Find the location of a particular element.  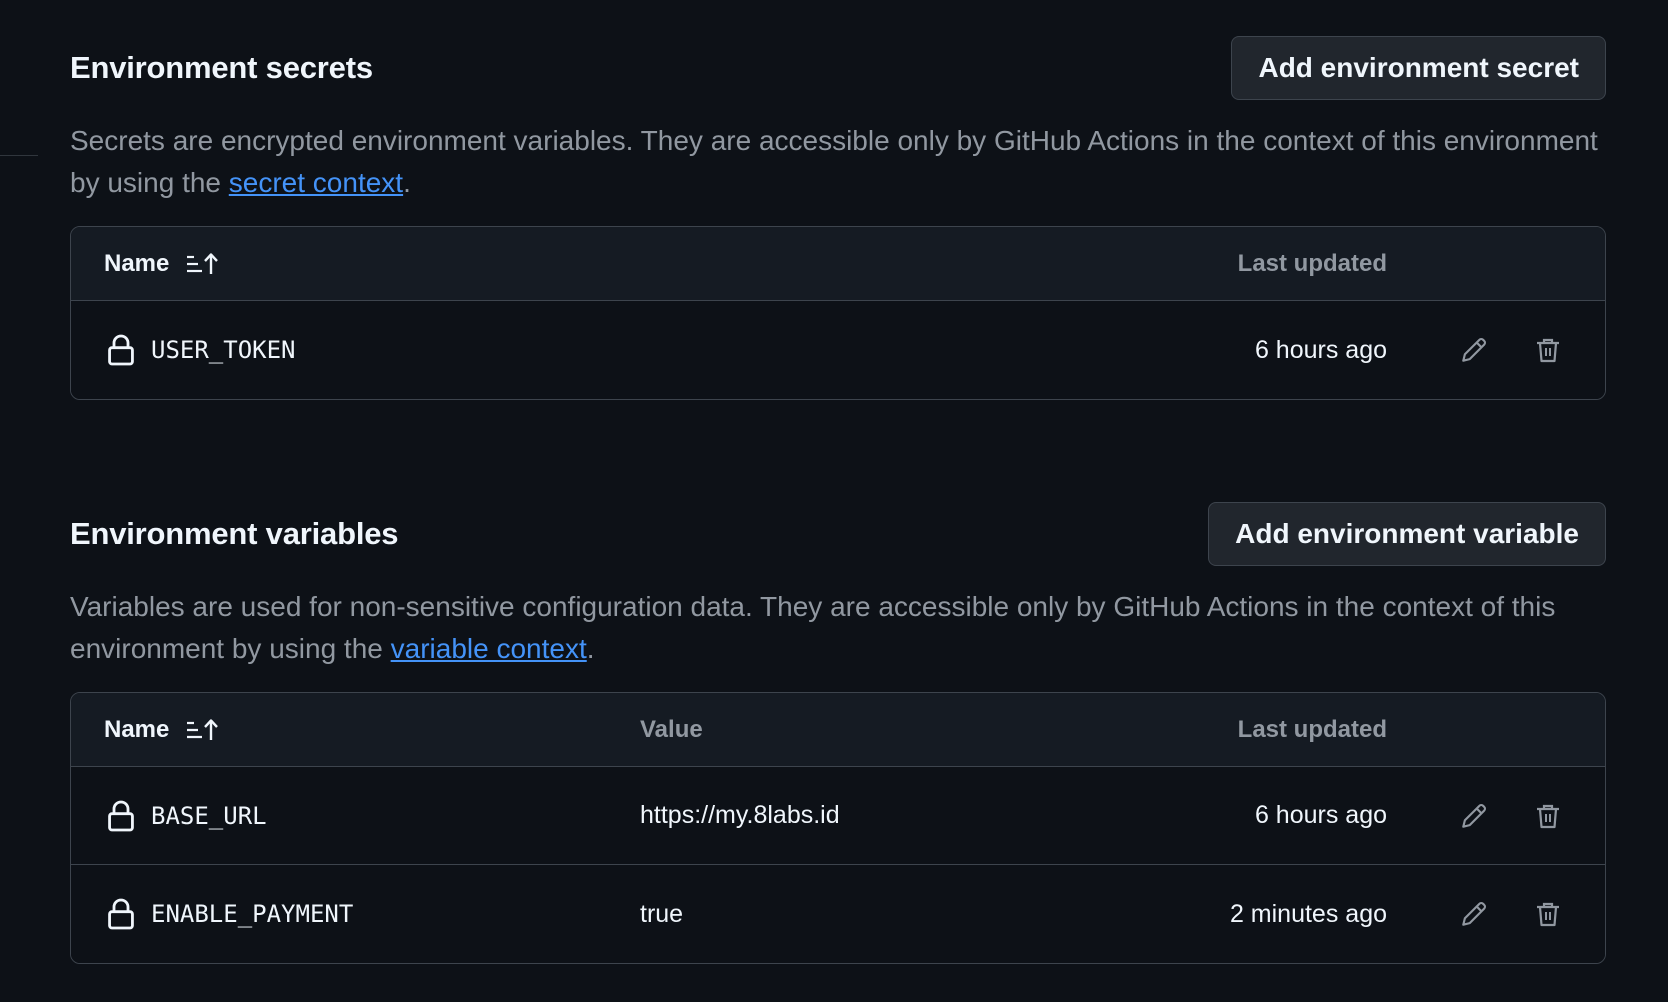

secret-name-cell: USER_TOKEN is located at coordinates (201, 350).